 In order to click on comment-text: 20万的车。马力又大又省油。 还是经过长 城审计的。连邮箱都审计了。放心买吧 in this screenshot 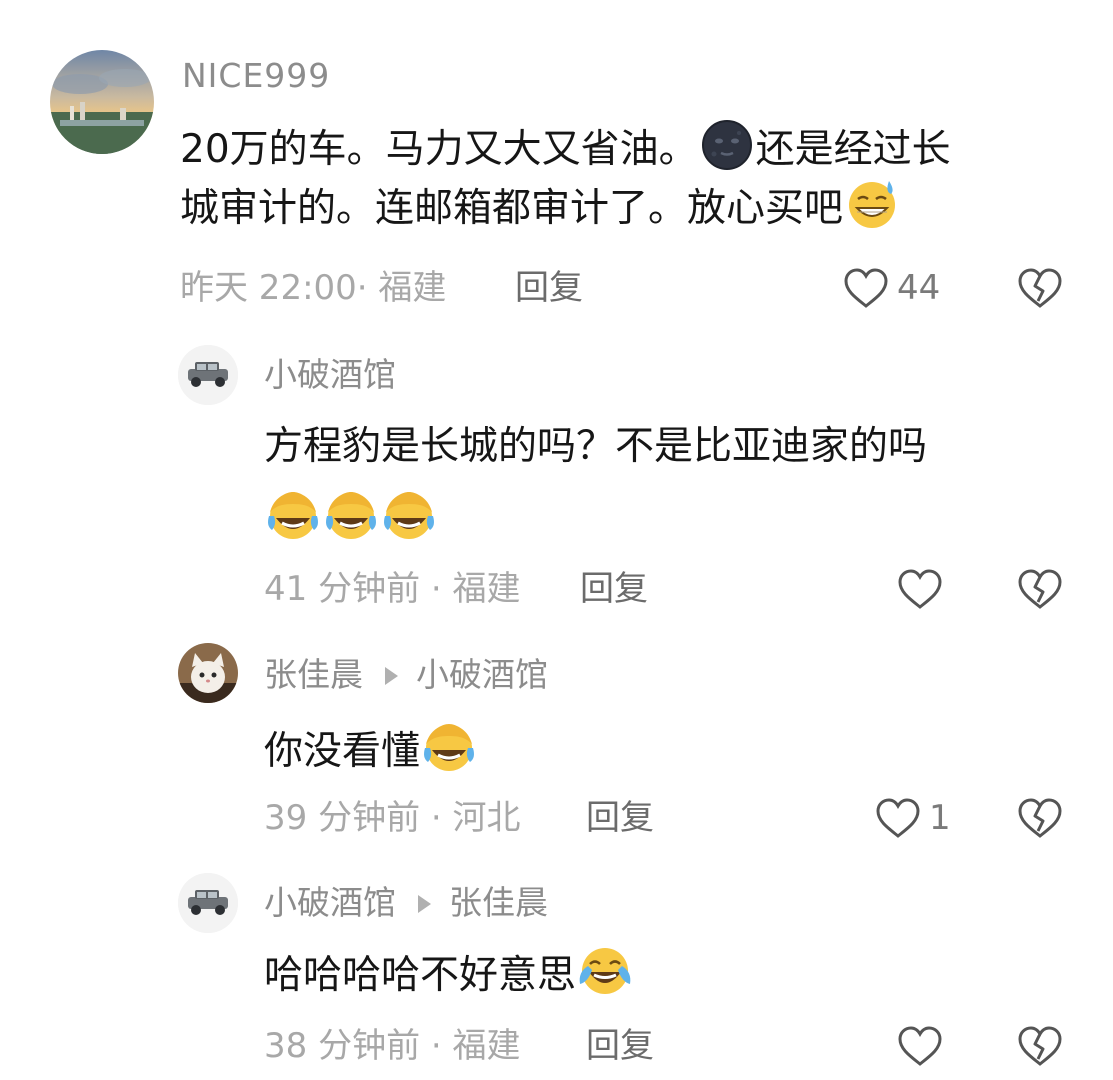, I will do `click(620, 177)`.